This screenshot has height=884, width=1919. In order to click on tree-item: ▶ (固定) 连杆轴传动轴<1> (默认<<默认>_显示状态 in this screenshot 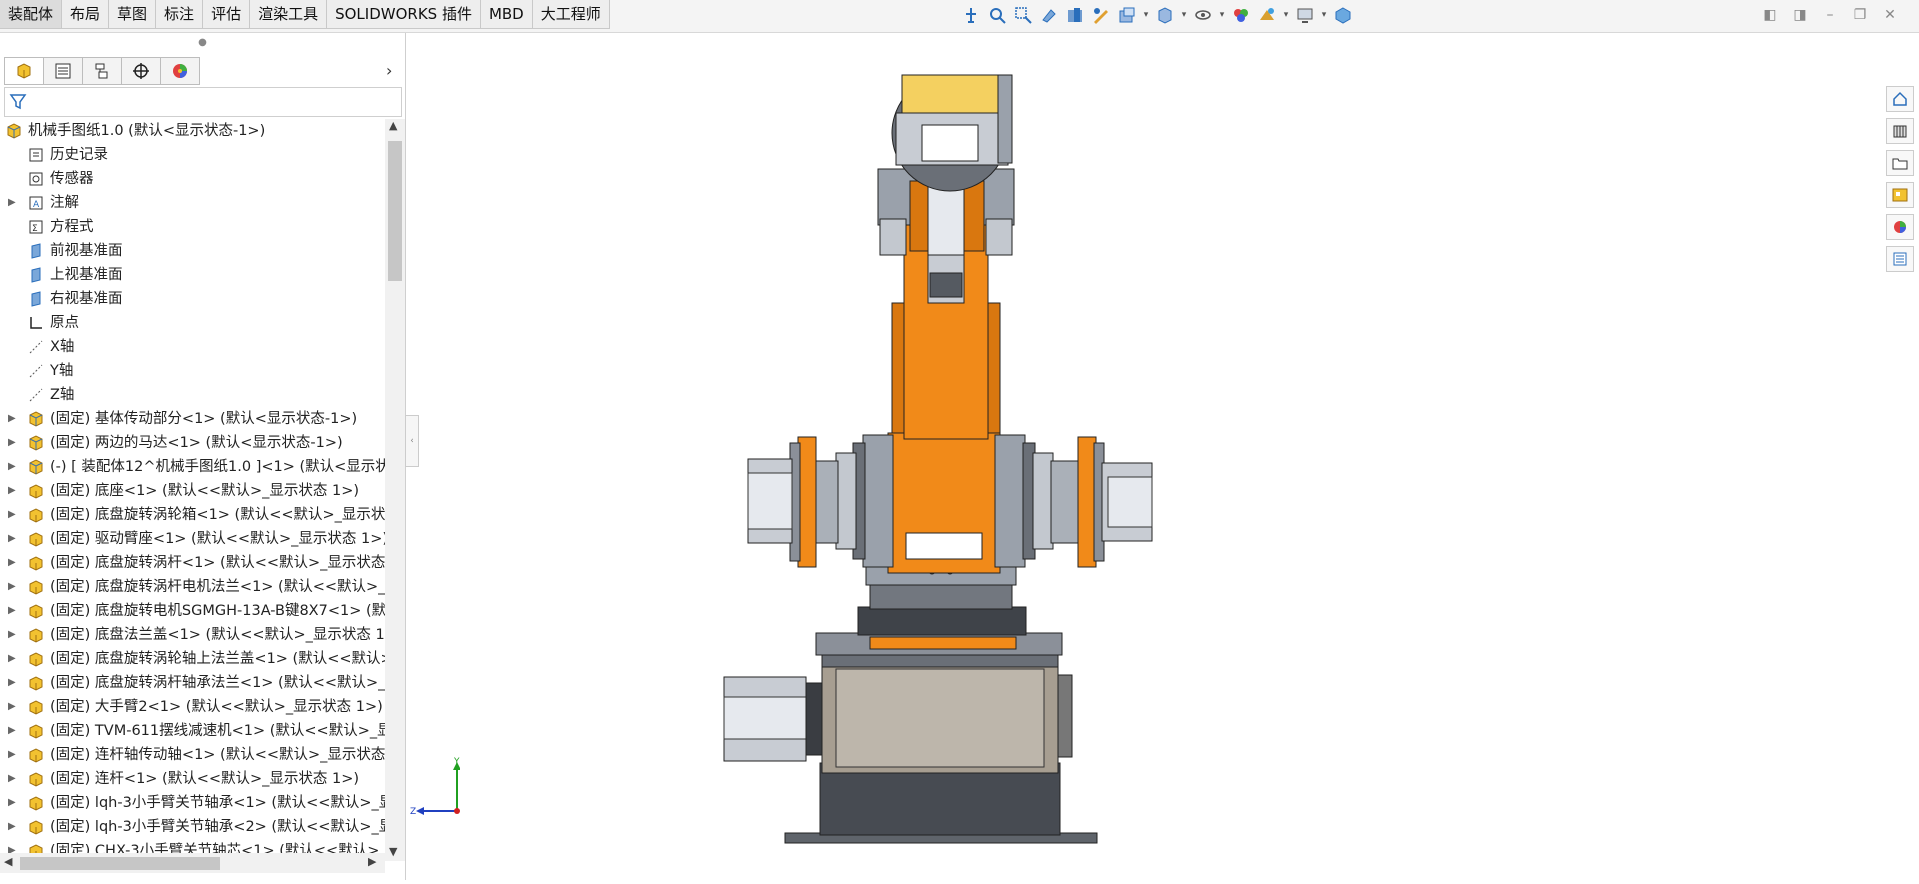, I will do `click(192, 755)`.